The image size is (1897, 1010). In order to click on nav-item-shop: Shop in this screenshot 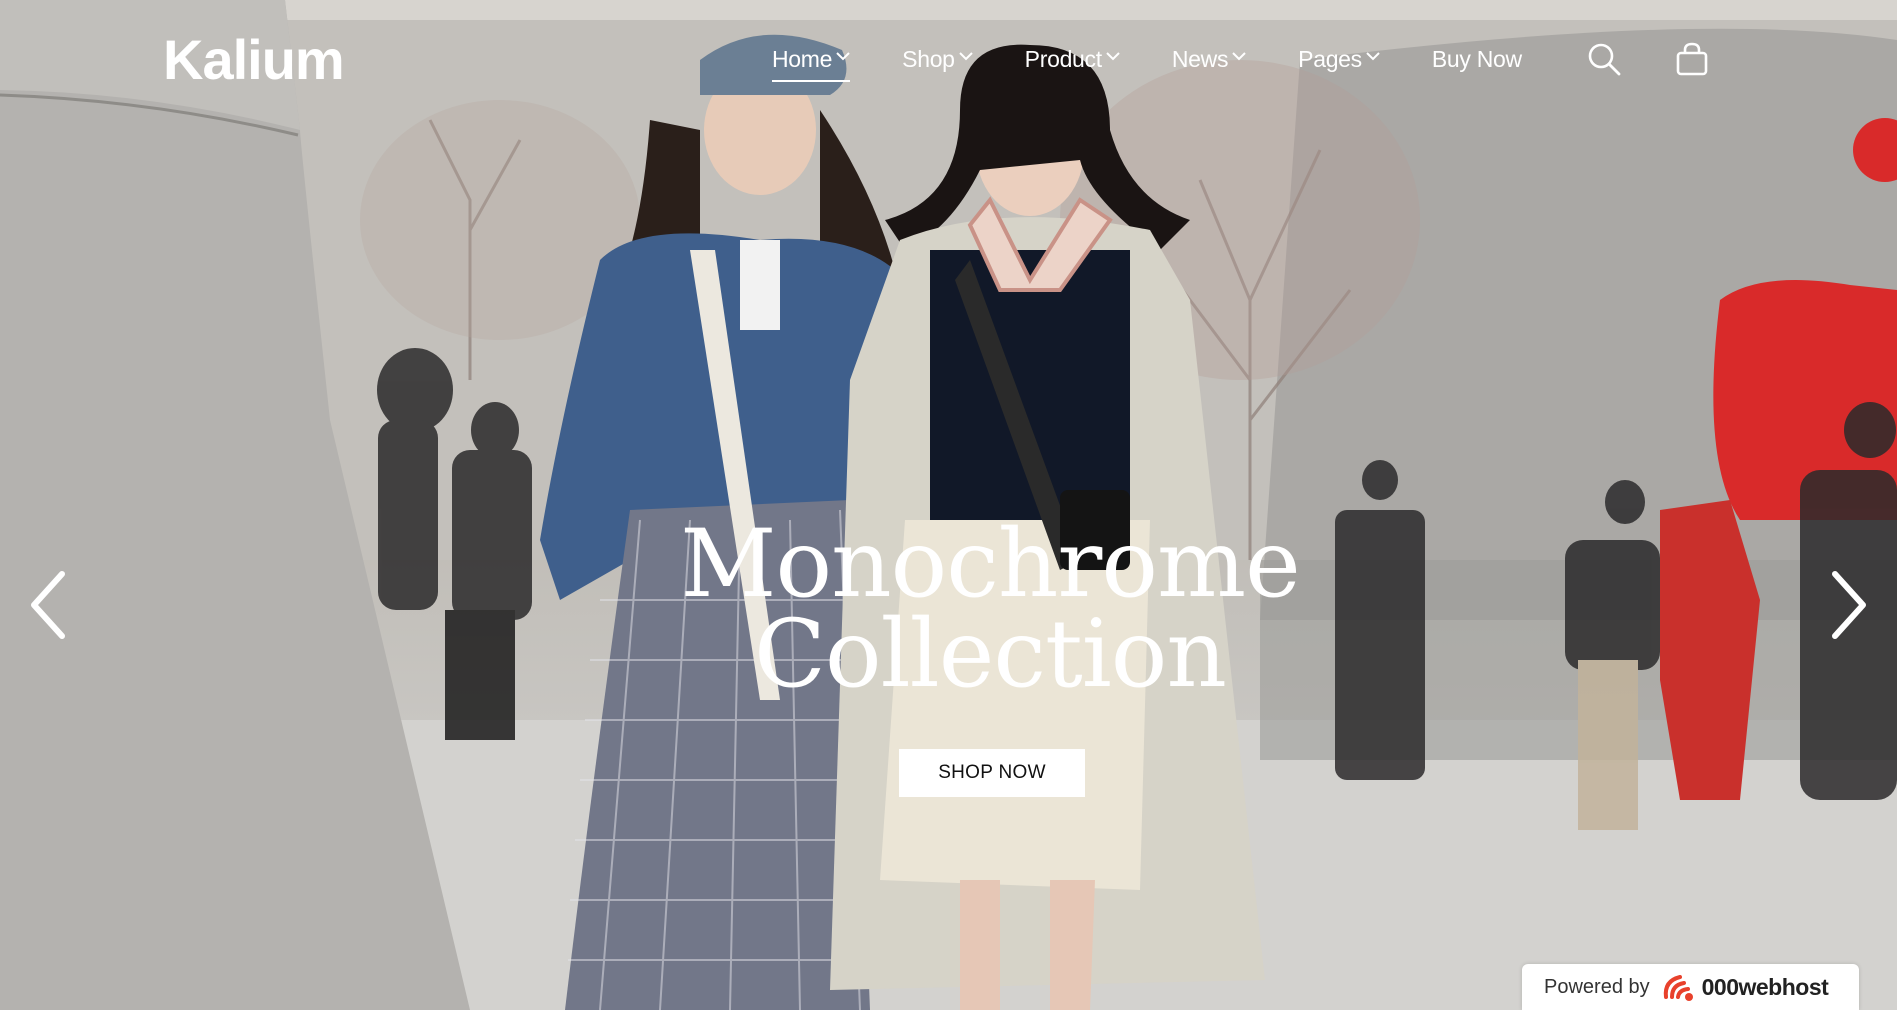, I will do `click(937, 59)`.